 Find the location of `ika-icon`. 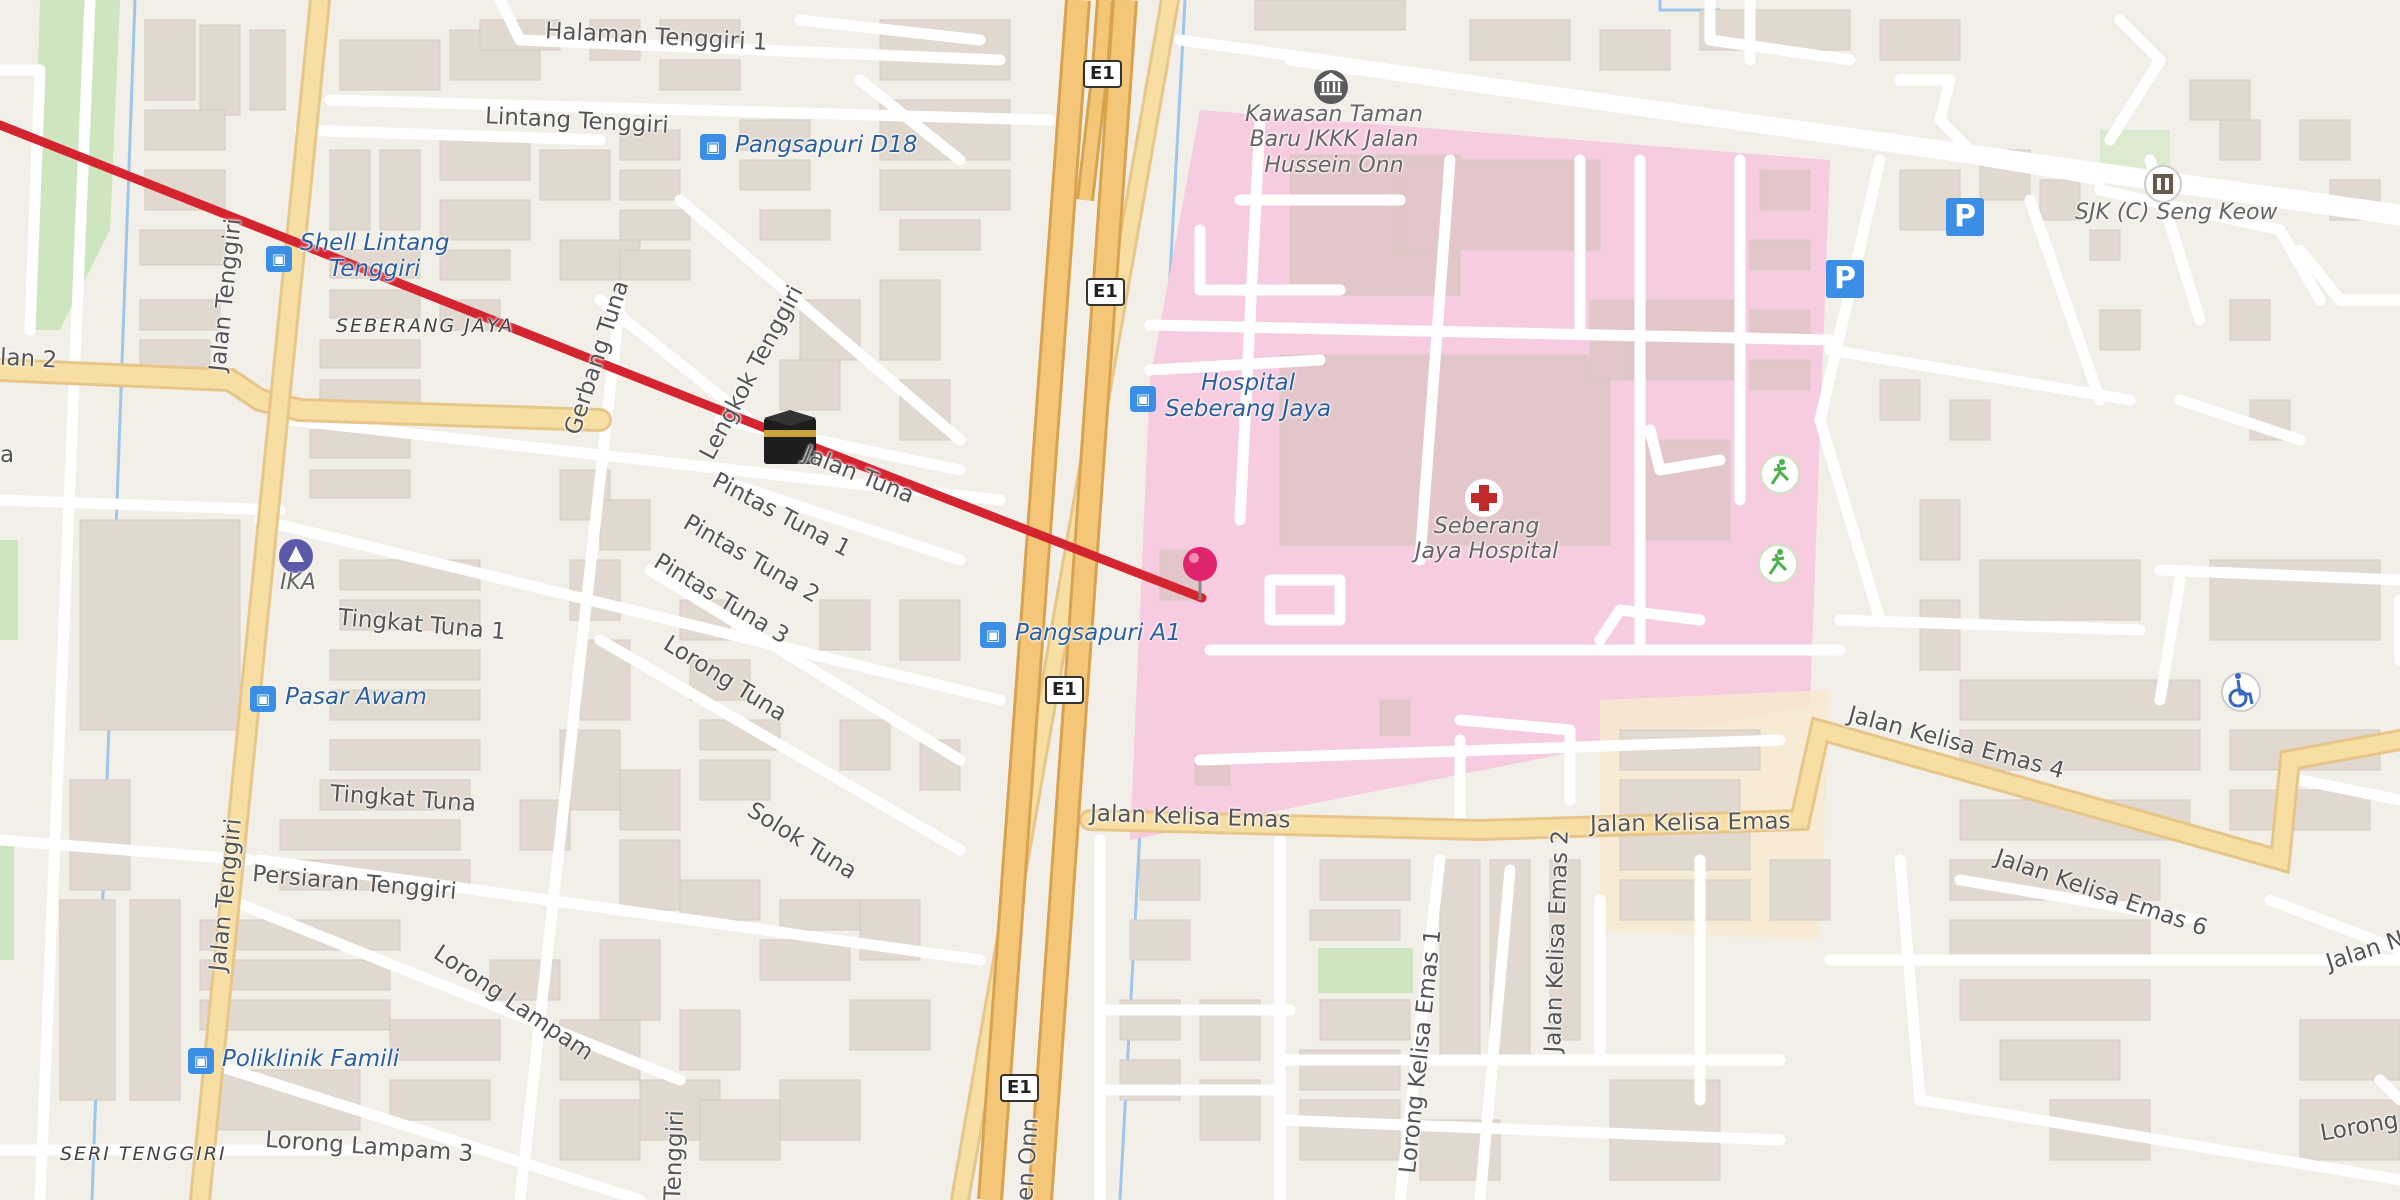

ika-icon is located at coordinates (296, 556).